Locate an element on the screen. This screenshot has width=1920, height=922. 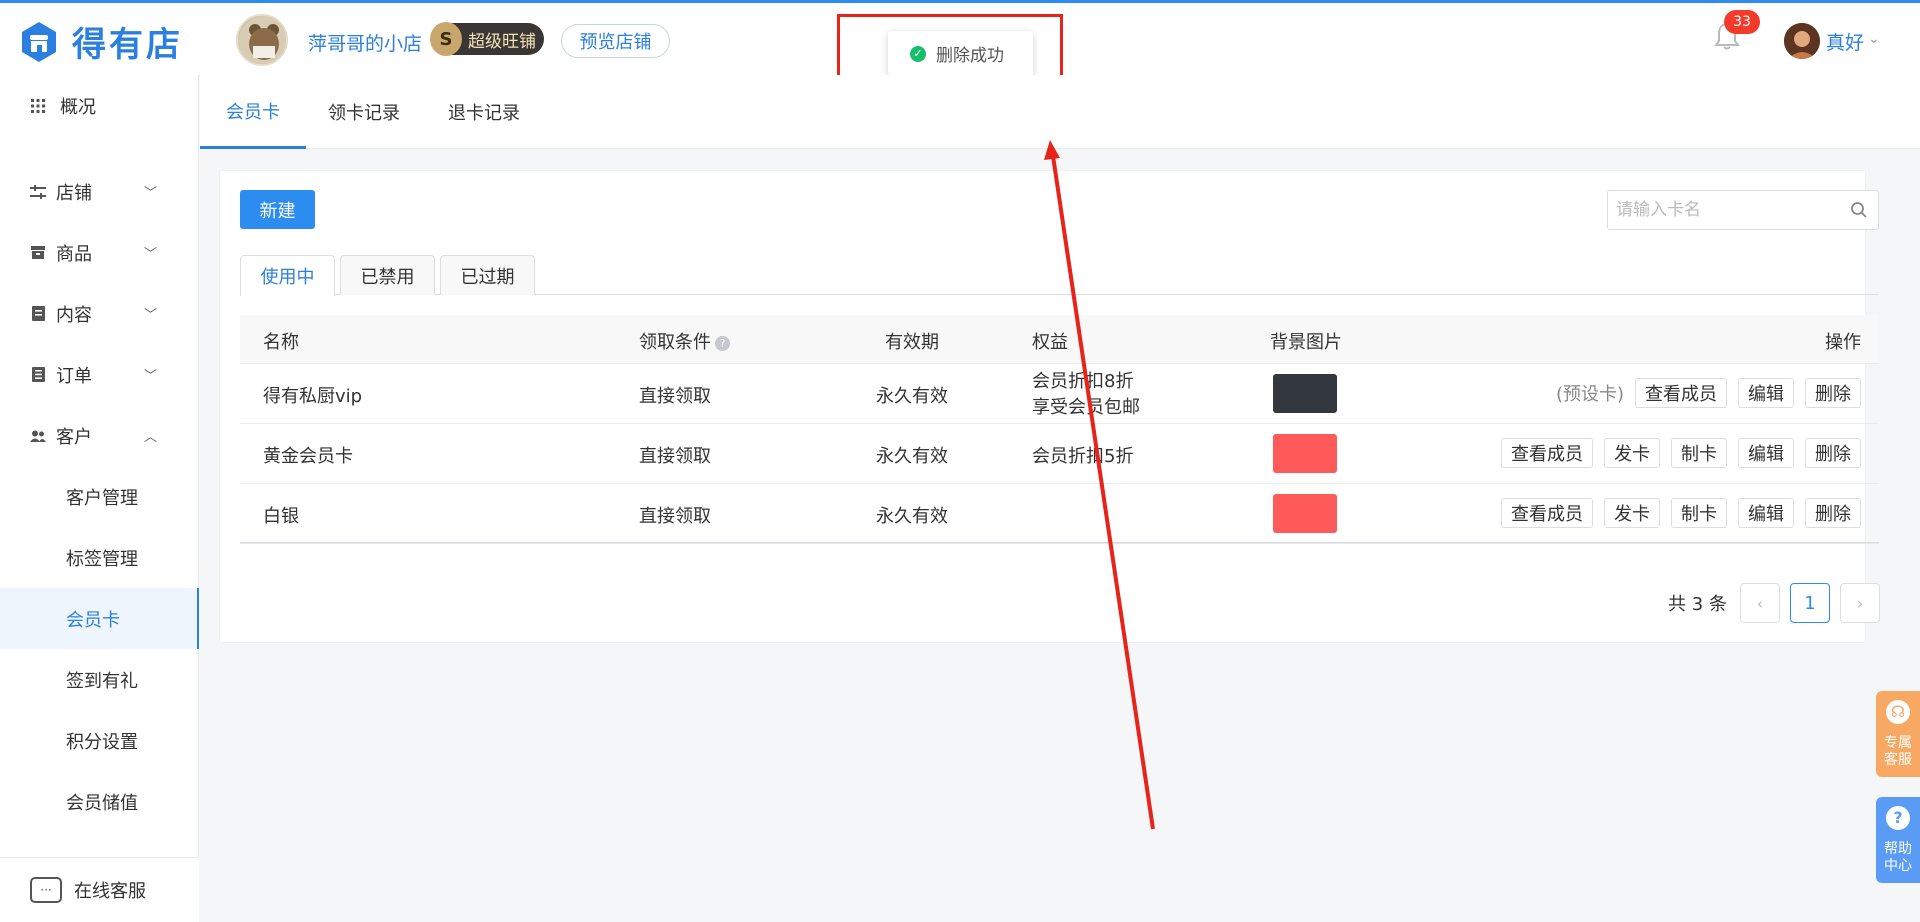
header-background: 背景图片 is located at coordinates (1306, 342).